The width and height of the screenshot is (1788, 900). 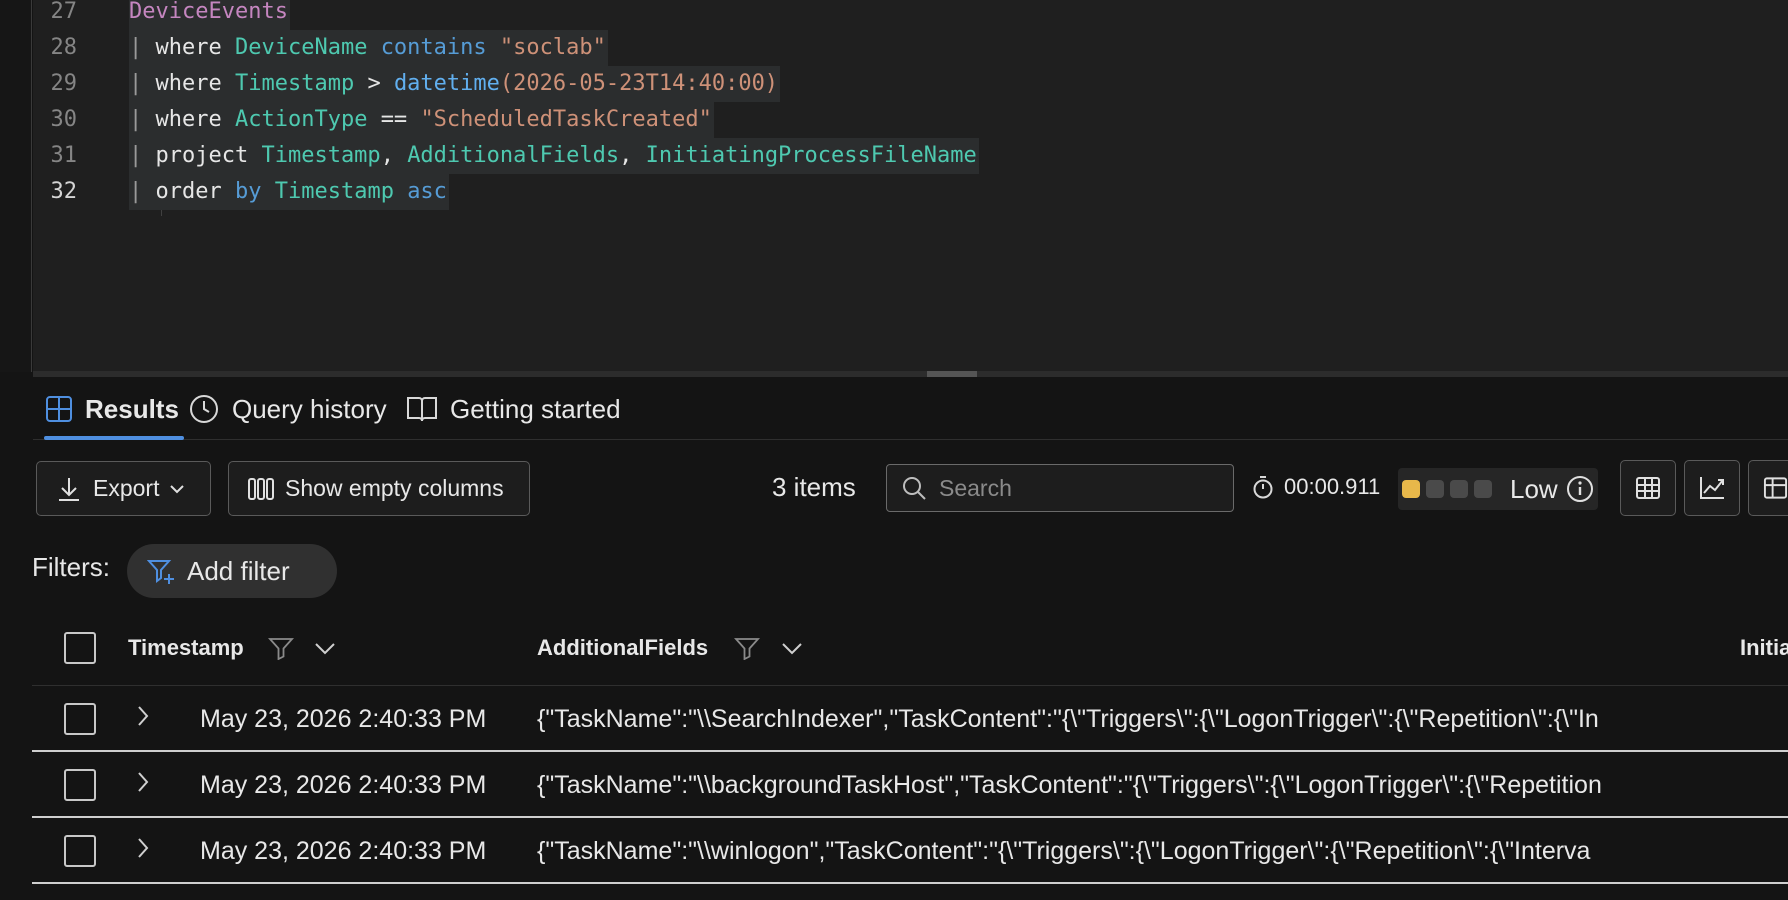 I want to click on code-token: project, so click(x=208, y=155).